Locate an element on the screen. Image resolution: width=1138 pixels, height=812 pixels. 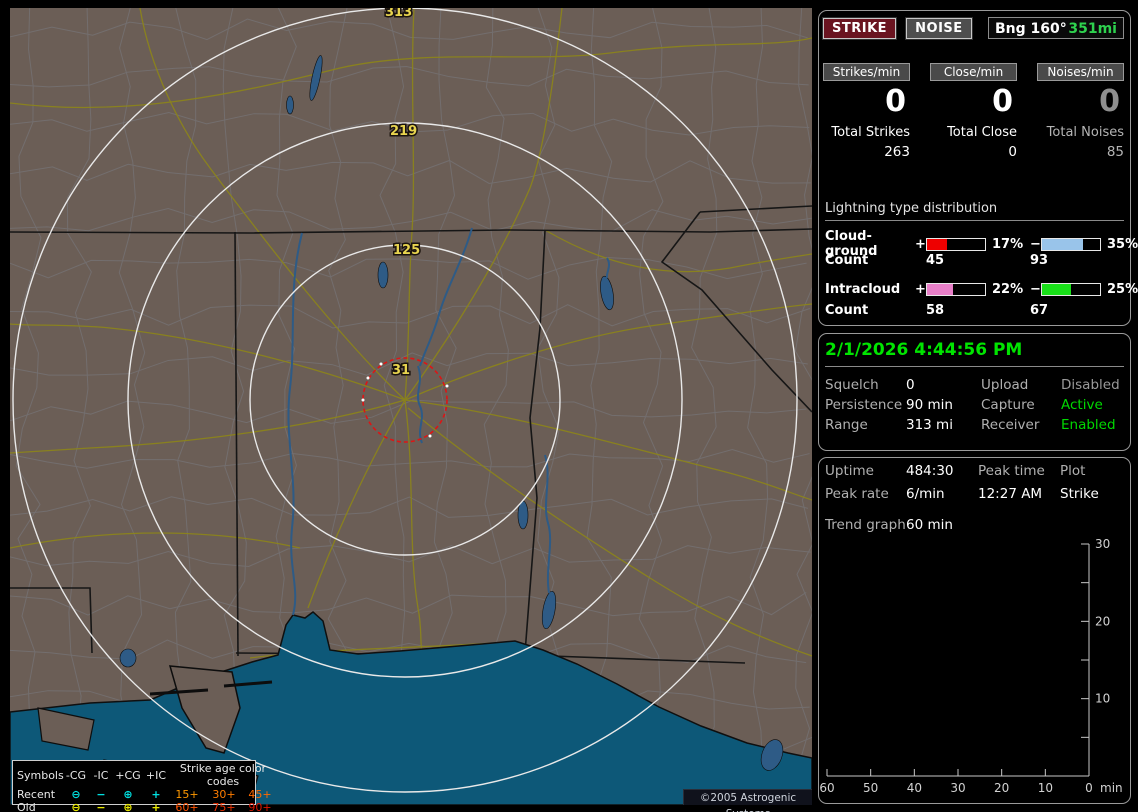
pos-ic-old-icon: + is located at coordinates (156, 806).